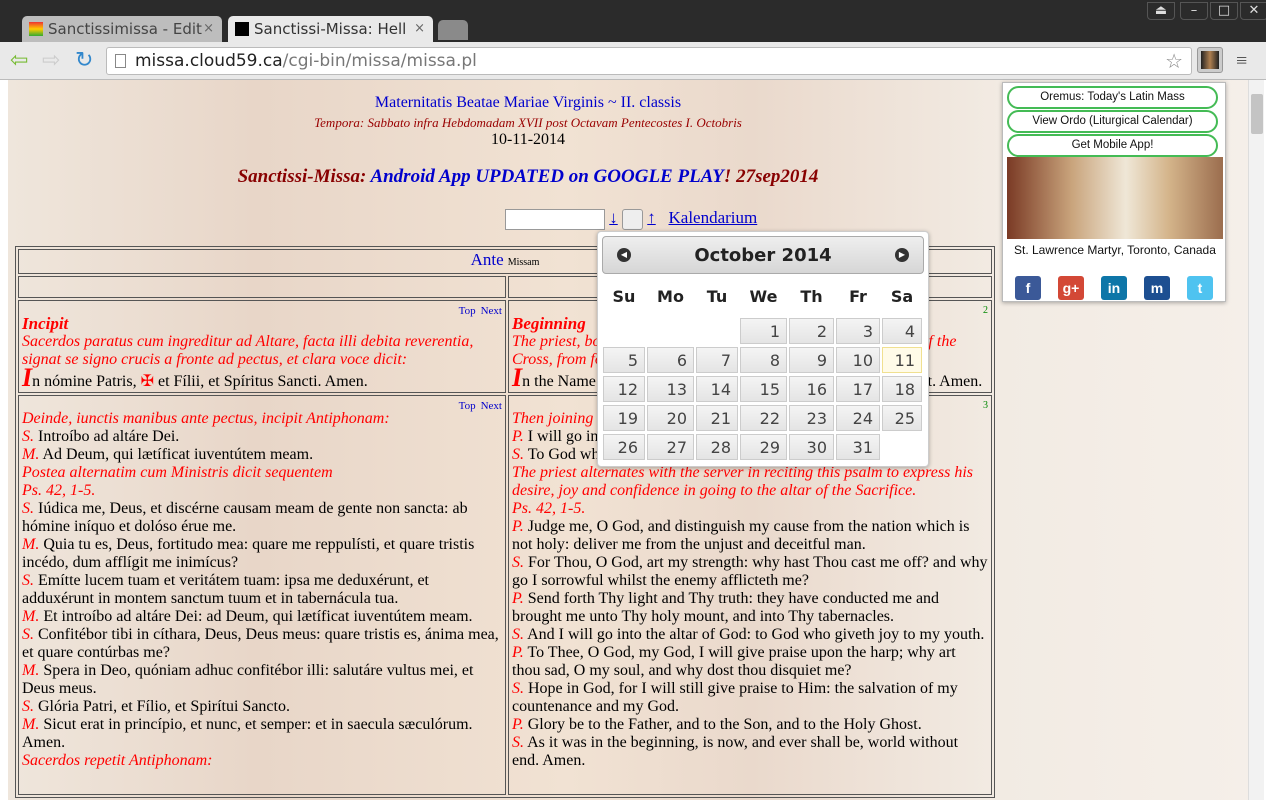 The width and height of the screenshot is (1280, 800). Describe the element at coordinates (528, 139) in the screenshot. I see `date: 10-11-2014` at that location.